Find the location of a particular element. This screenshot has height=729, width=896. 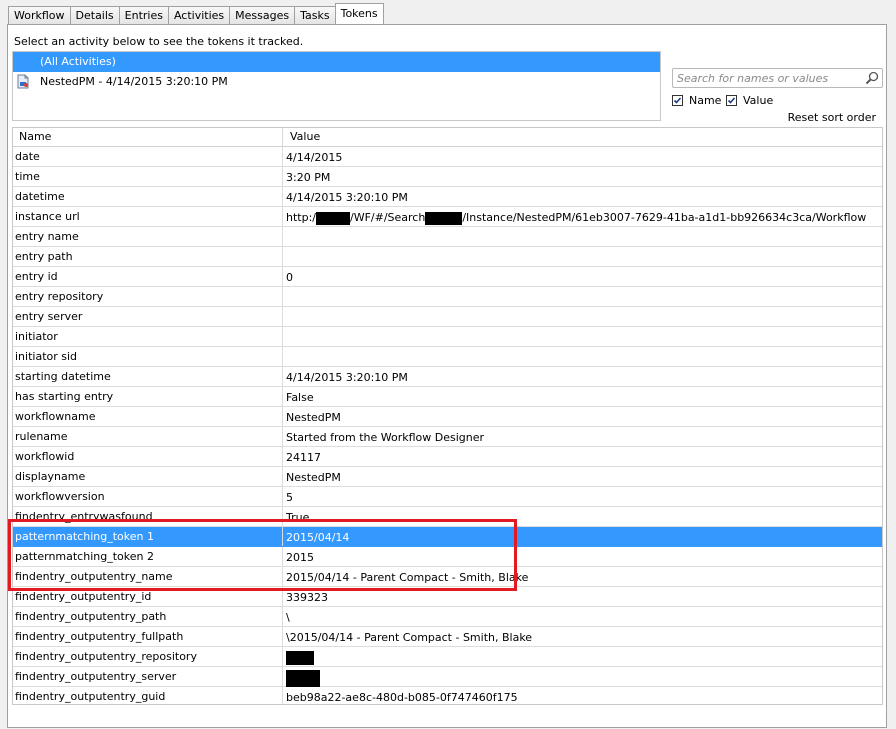

table-row: findentry_outputentry_repository is located at coordinates (447, 657).